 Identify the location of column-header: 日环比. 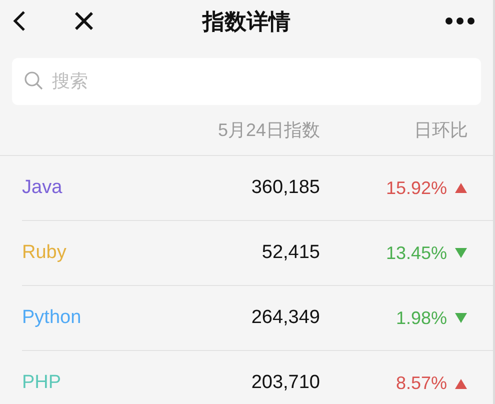
(440, 130).